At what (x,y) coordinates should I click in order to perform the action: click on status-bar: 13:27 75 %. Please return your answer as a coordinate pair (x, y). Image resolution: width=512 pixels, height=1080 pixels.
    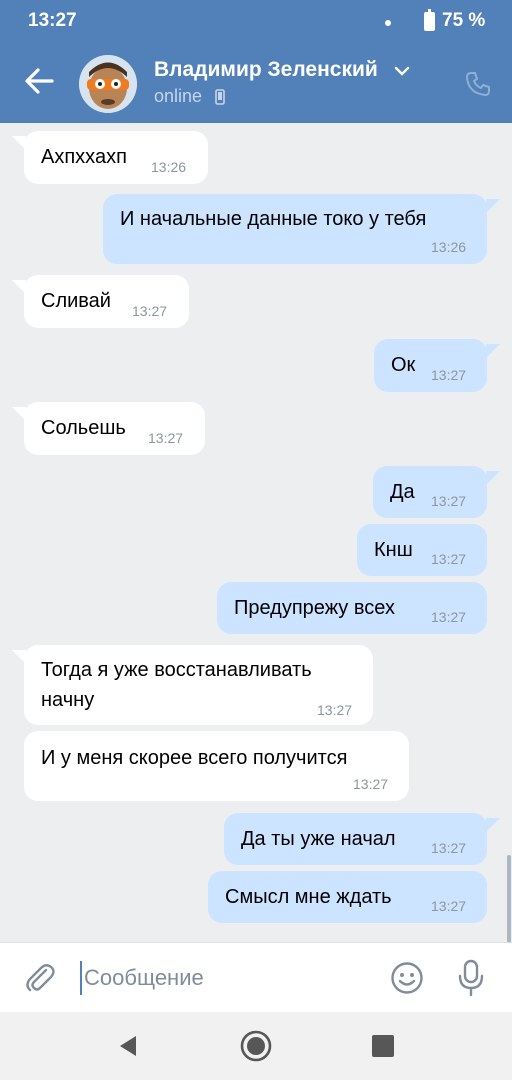
    Looking at the image, I should click on (256, 22).